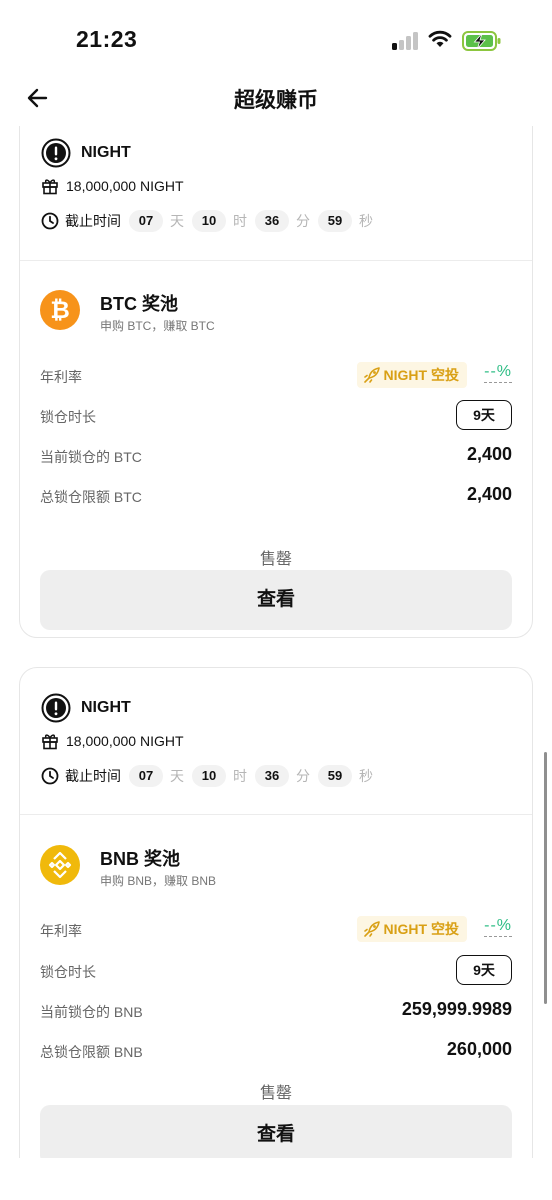 The height and width of the screenshot is (1200, 552). I want to click on pool-subtitle: 申购 BNB，赚取 BNB, so click(158, 881).